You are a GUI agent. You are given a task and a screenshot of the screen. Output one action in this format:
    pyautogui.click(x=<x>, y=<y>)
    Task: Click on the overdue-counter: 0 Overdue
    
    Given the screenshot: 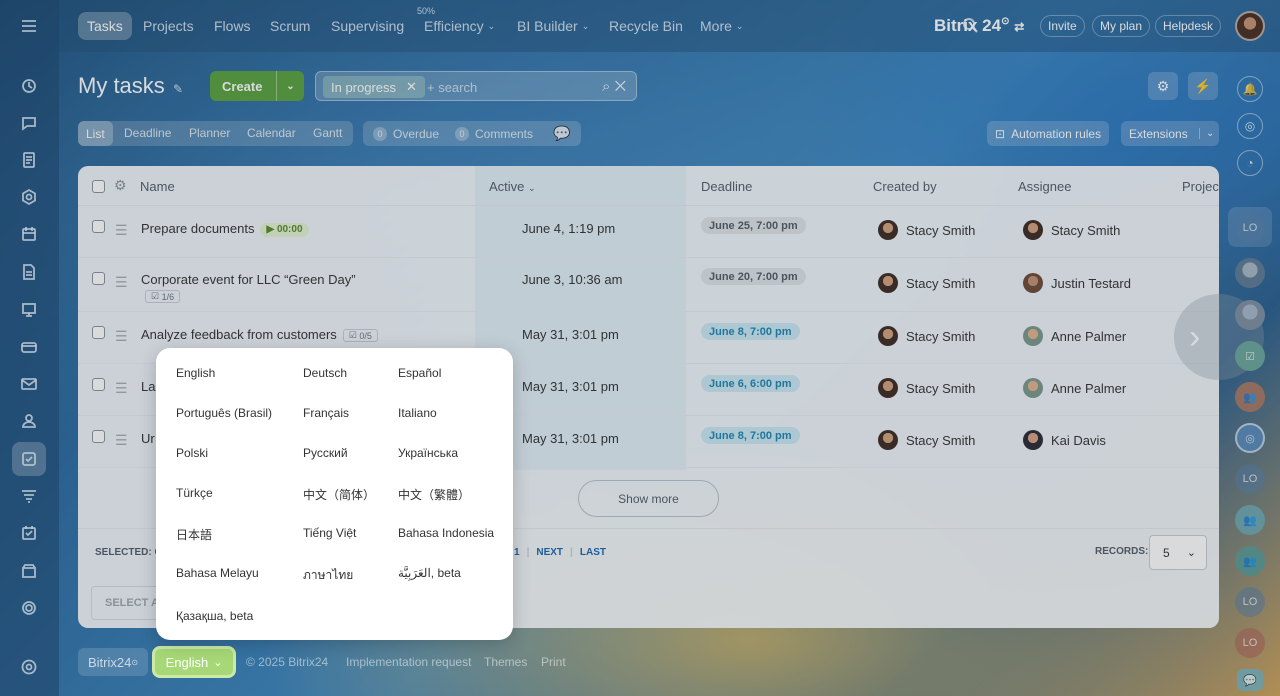 What is the action you would take?
    pyautogui.click(x=406, y=134)
    